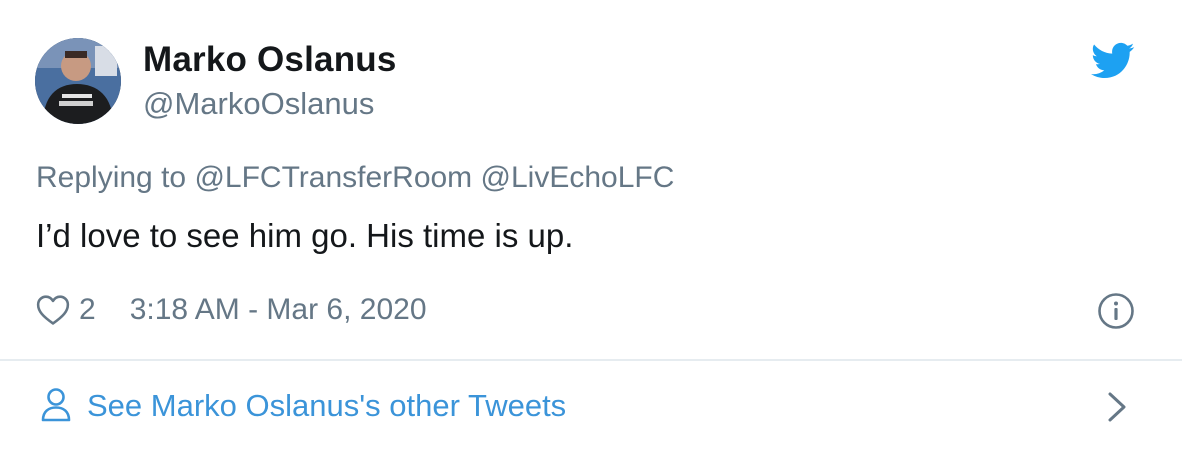 This screenshot has height=450, width=1182. I want to click on replying-prefix: Replying to, so click(111, 177).